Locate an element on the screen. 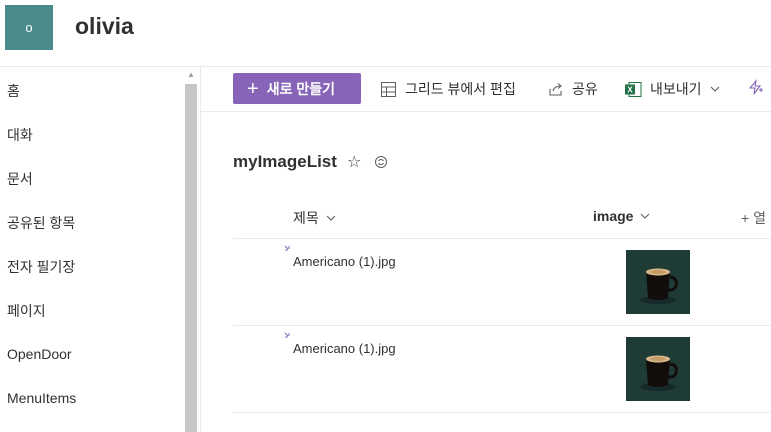 The width and height of the screenshot is (771, 432). automate-button is located at coordinates (759, 87).